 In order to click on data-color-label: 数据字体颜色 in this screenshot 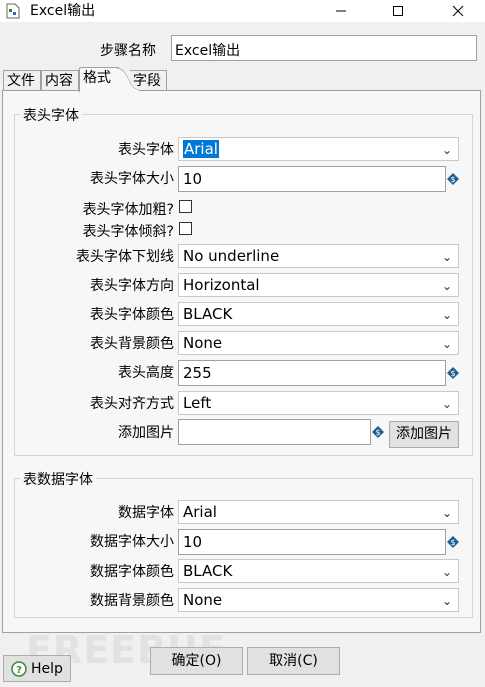, I will do `click(132, 572)`.